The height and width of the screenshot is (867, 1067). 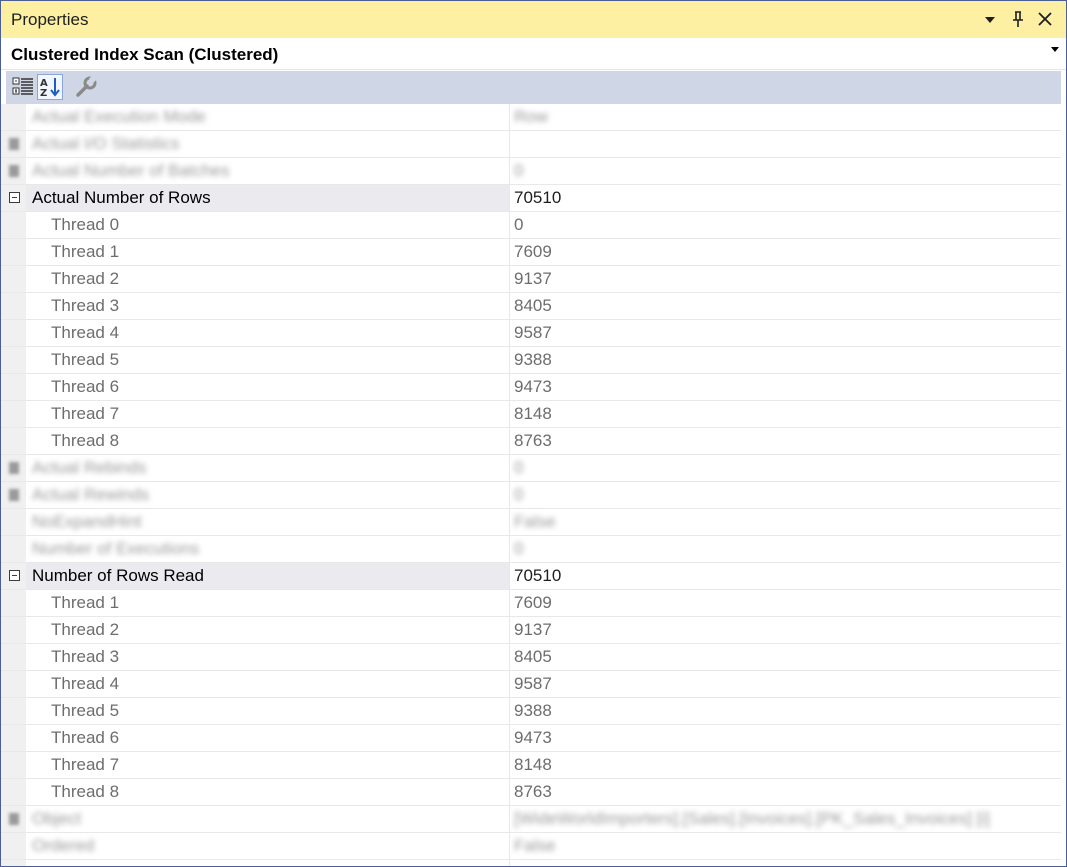 I want to click on vertical-scrollbar, so click(x=1063, y=485).